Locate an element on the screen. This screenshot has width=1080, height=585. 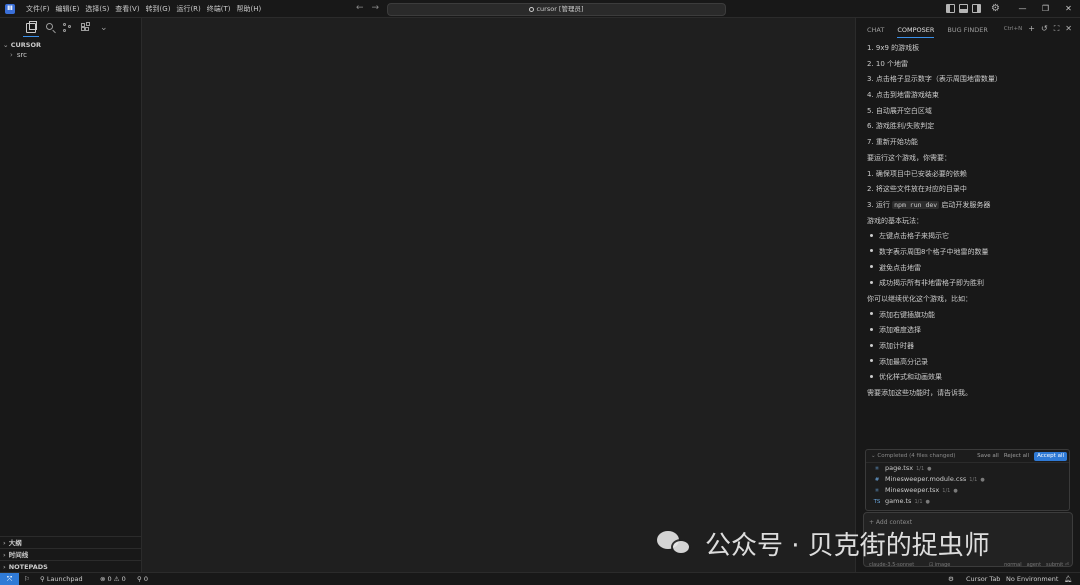
launchpad-item: ⚲ Launchpad is located at coordinates (61, 579).